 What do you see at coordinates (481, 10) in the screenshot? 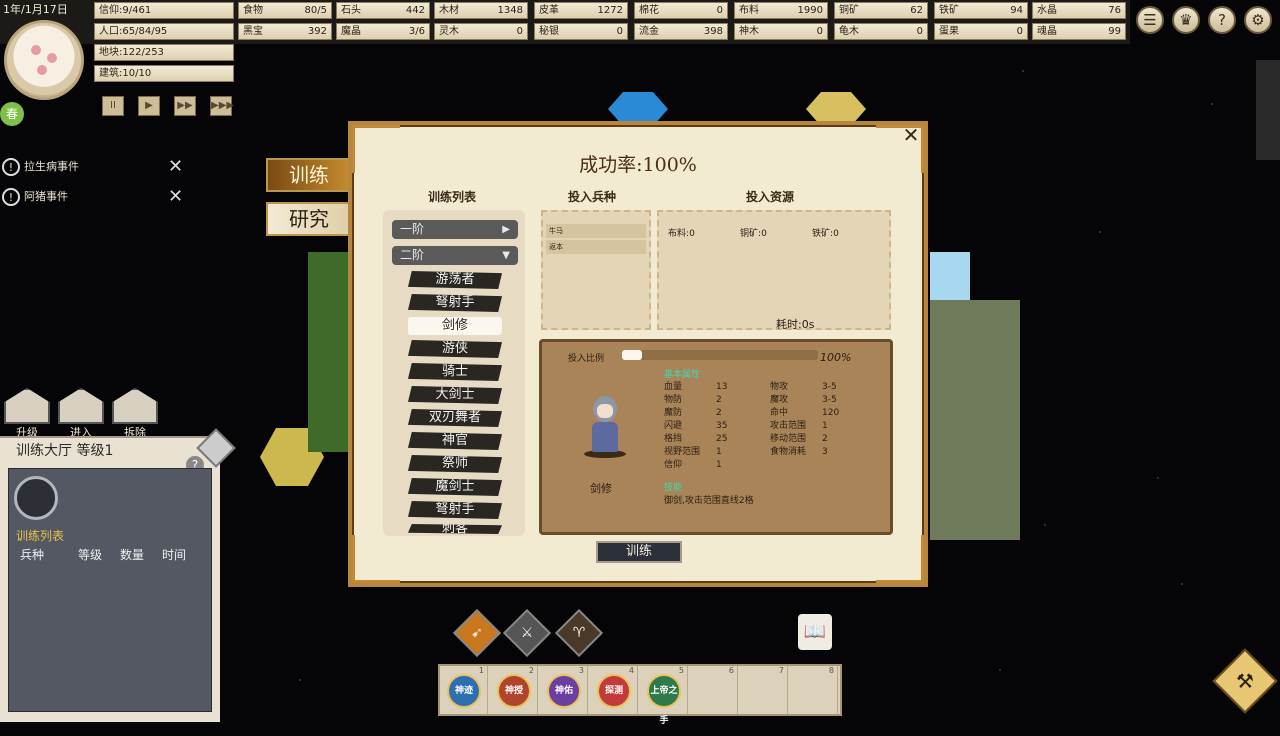
I see `resource-2: 木材 1348` at bounding box center [481, 10].